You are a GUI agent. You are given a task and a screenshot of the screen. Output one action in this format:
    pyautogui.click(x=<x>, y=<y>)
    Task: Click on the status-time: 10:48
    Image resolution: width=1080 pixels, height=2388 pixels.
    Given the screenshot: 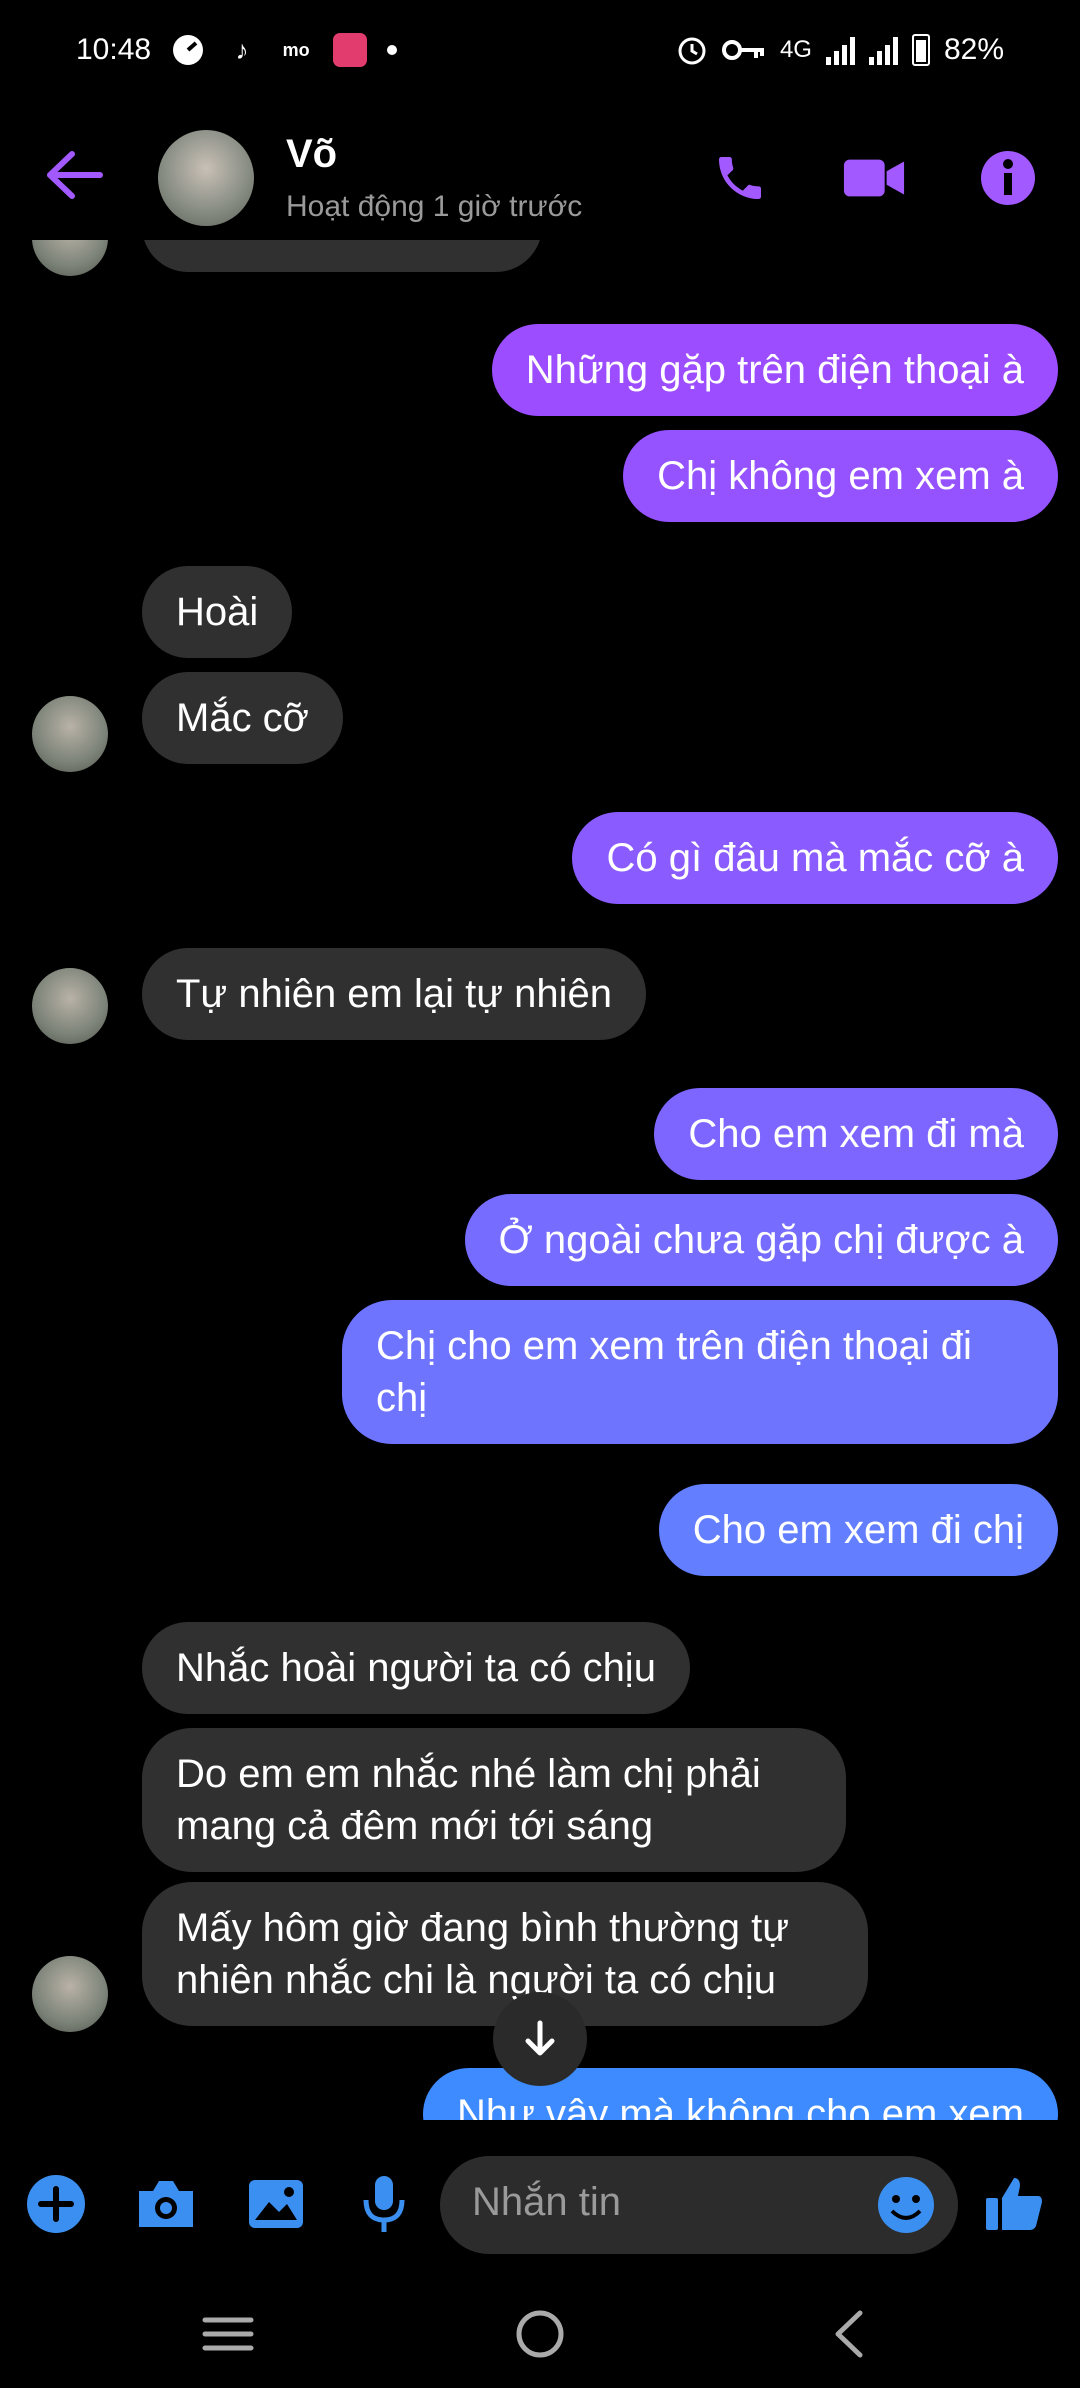 What is the action you would take?
    pyautogui.click(x=114, y=49)
    